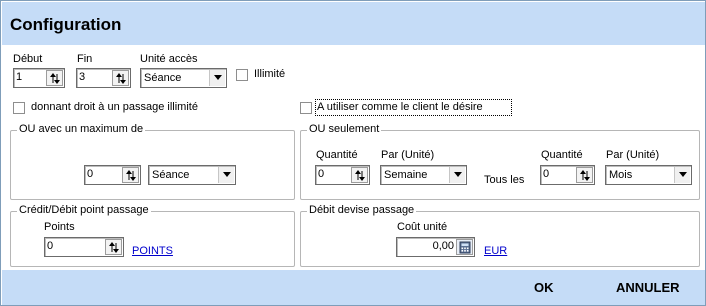  Describe the element at coordinates (337, 155) in the screenshot. I see `quantite-label: Quantité` at that location.